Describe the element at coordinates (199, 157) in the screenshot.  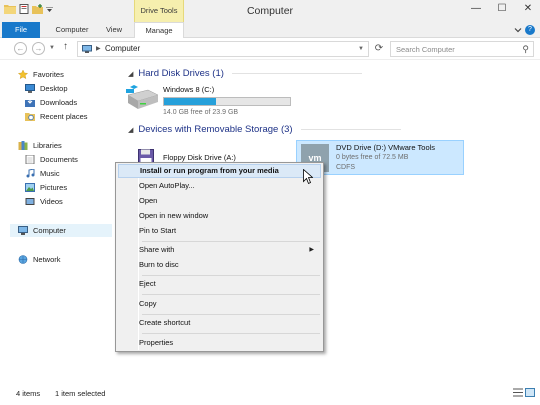
I see `drive-name: Floppy Disk Drive (A:)` at that location.